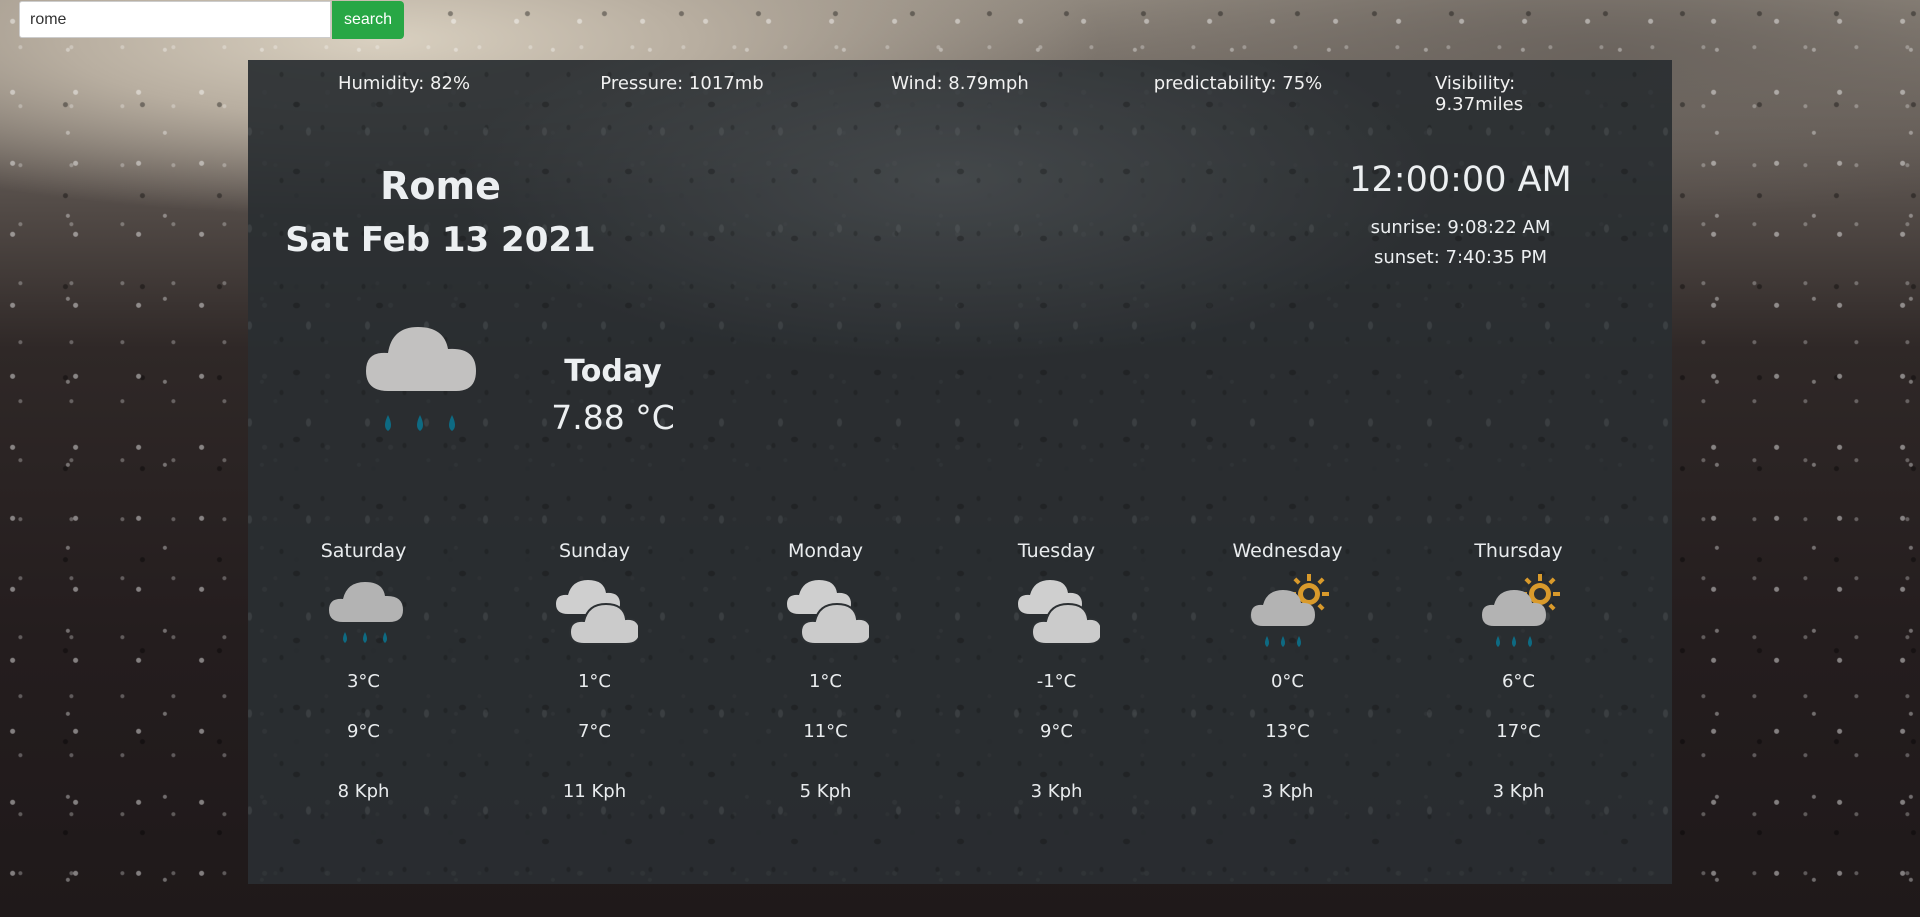  Describe the element at coordinates (1518, 551) in the screenshot. I see `forecast-day-name: Thursday` at that location.